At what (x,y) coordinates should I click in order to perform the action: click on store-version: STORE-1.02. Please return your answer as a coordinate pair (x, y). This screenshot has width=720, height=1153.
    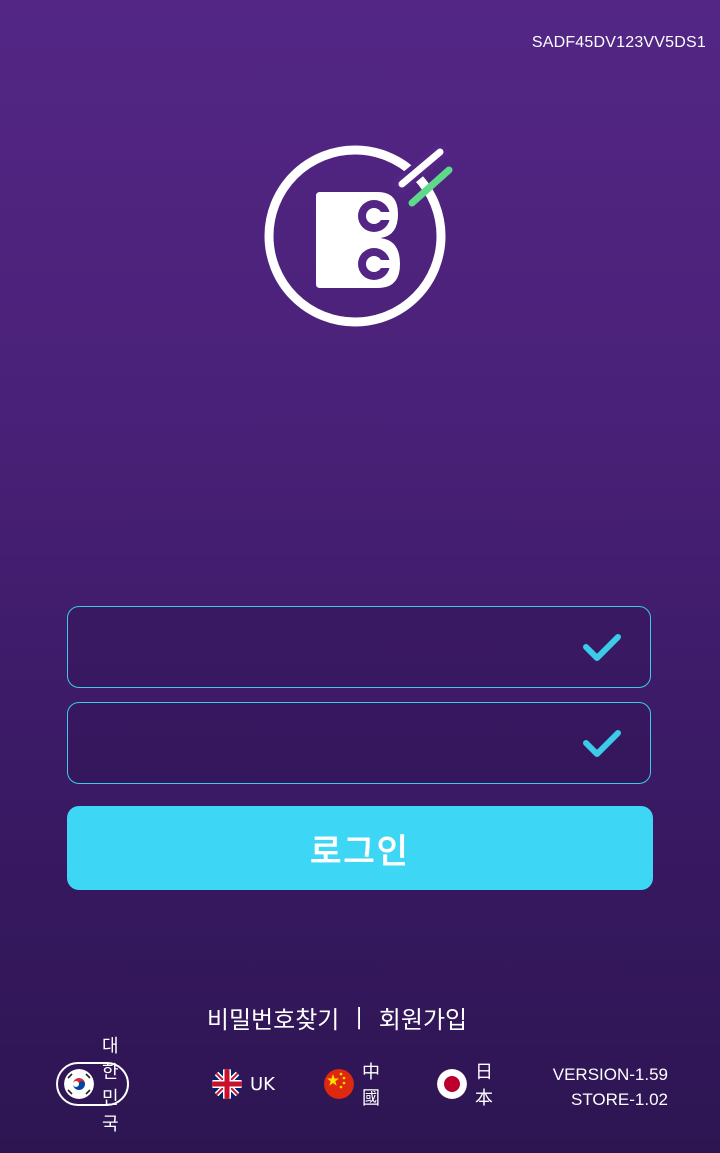
    Looking at the image, I should click on (619, 1099).